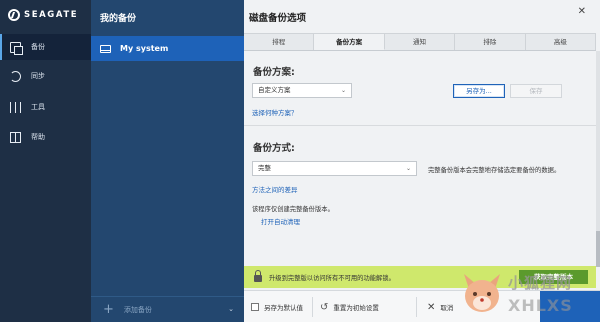 This screenshot has width=600, height=322. Describe the element at coordinates (274, 148) in the screenshot. I see `method-section-title: 备份方式:` at that location.